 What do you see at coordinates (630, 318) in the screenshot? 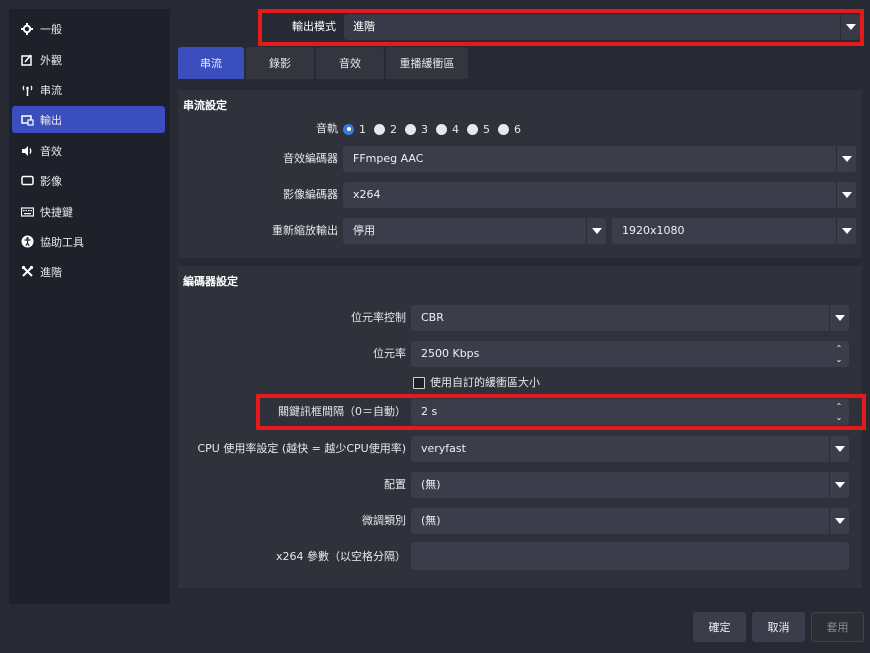
I see `rate-control-select: CBR` at bounding box center [630, 318].